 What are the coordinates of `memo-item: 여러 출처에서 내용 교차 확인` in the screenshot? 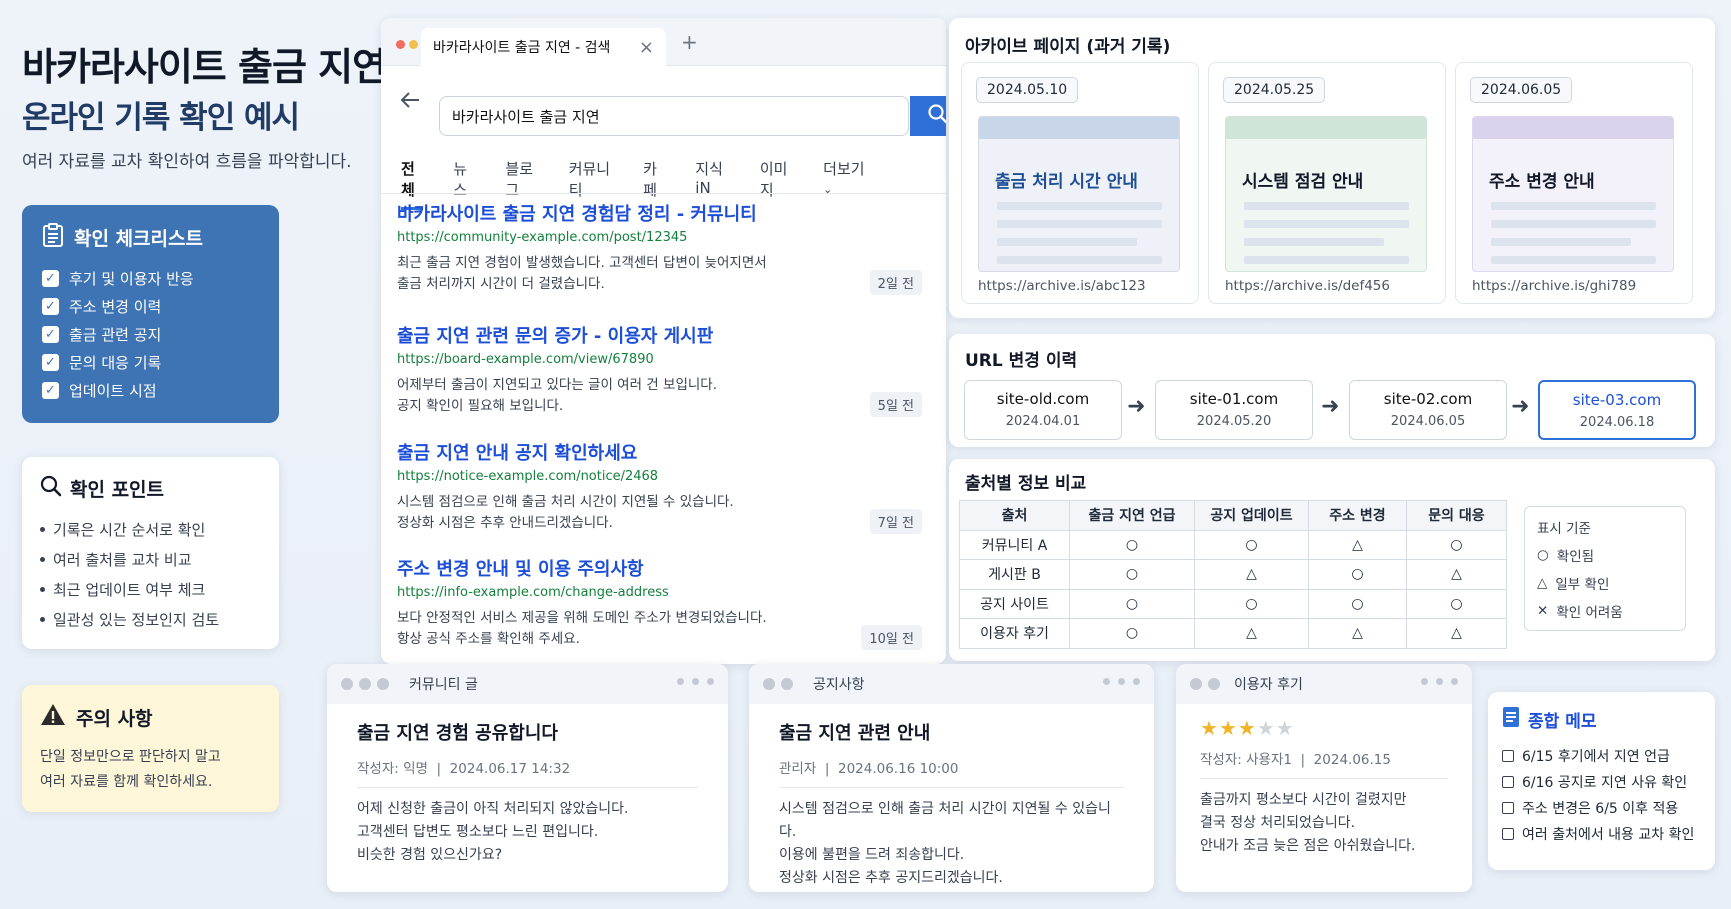 It's located at (1601, 834).